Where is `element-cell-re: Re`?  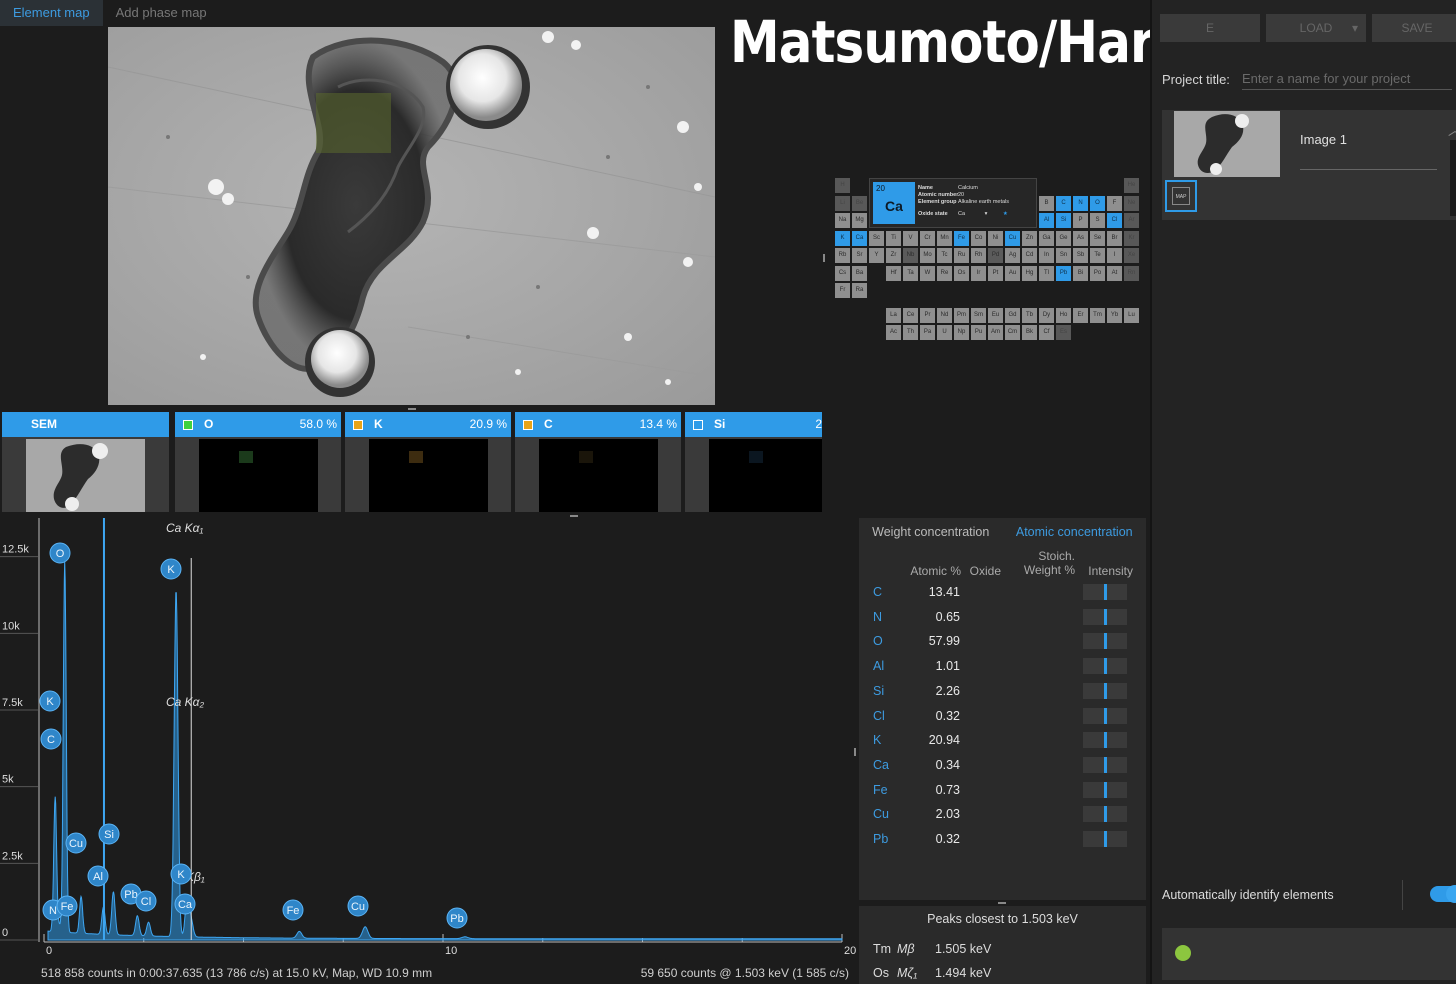
element-cell-re: Re is located at coordinates (944, 273).